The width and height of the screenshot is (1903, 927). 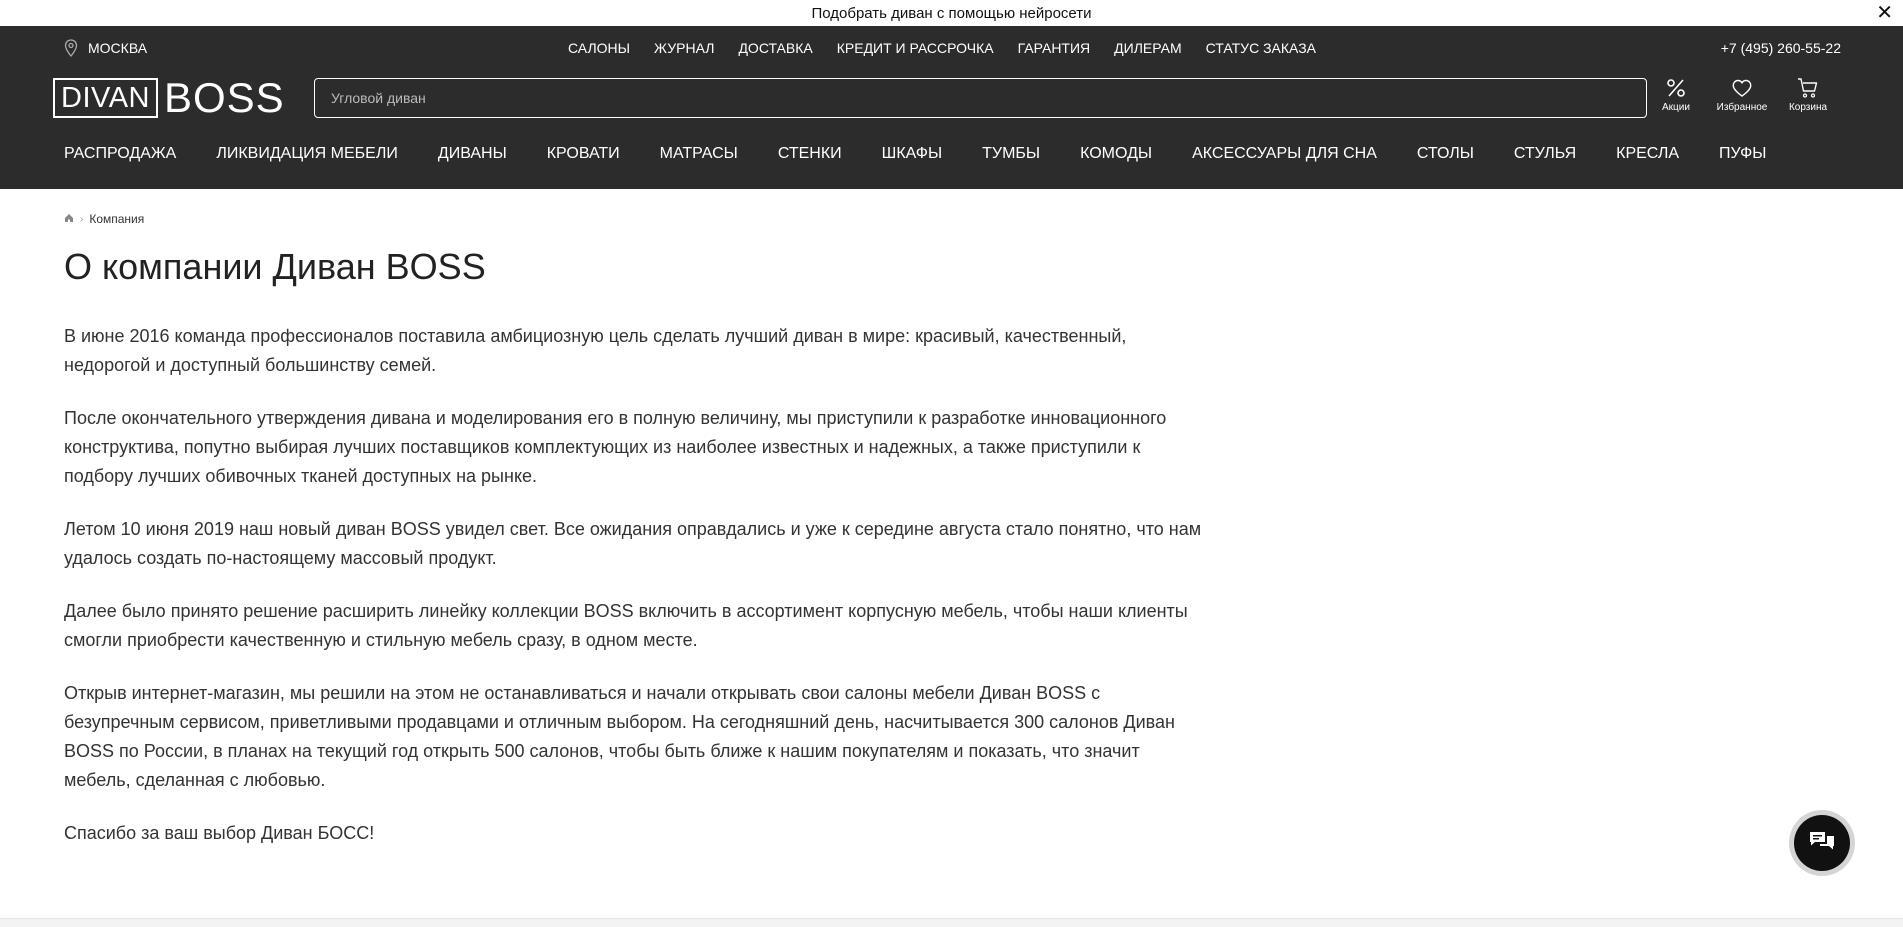 I want to click on footer-divider, so click(x=951, y=922).